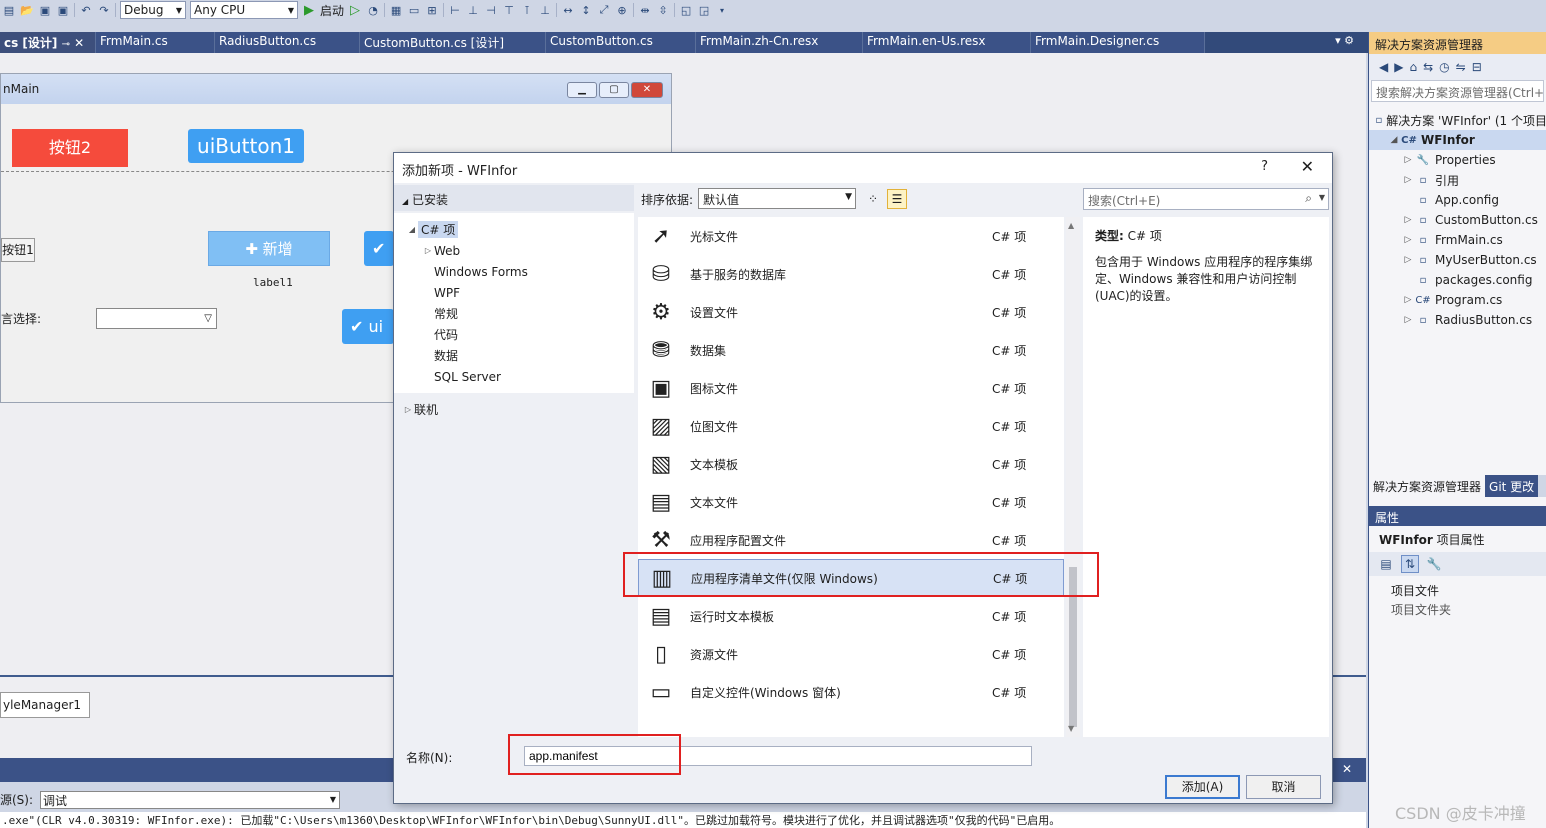 This screenshot has width=1546, height=828. What do you see at coordinates (412, 229) in the screenshot?
I see `expanded-arrow-icon: ◢` at bounding box center [412, 229].